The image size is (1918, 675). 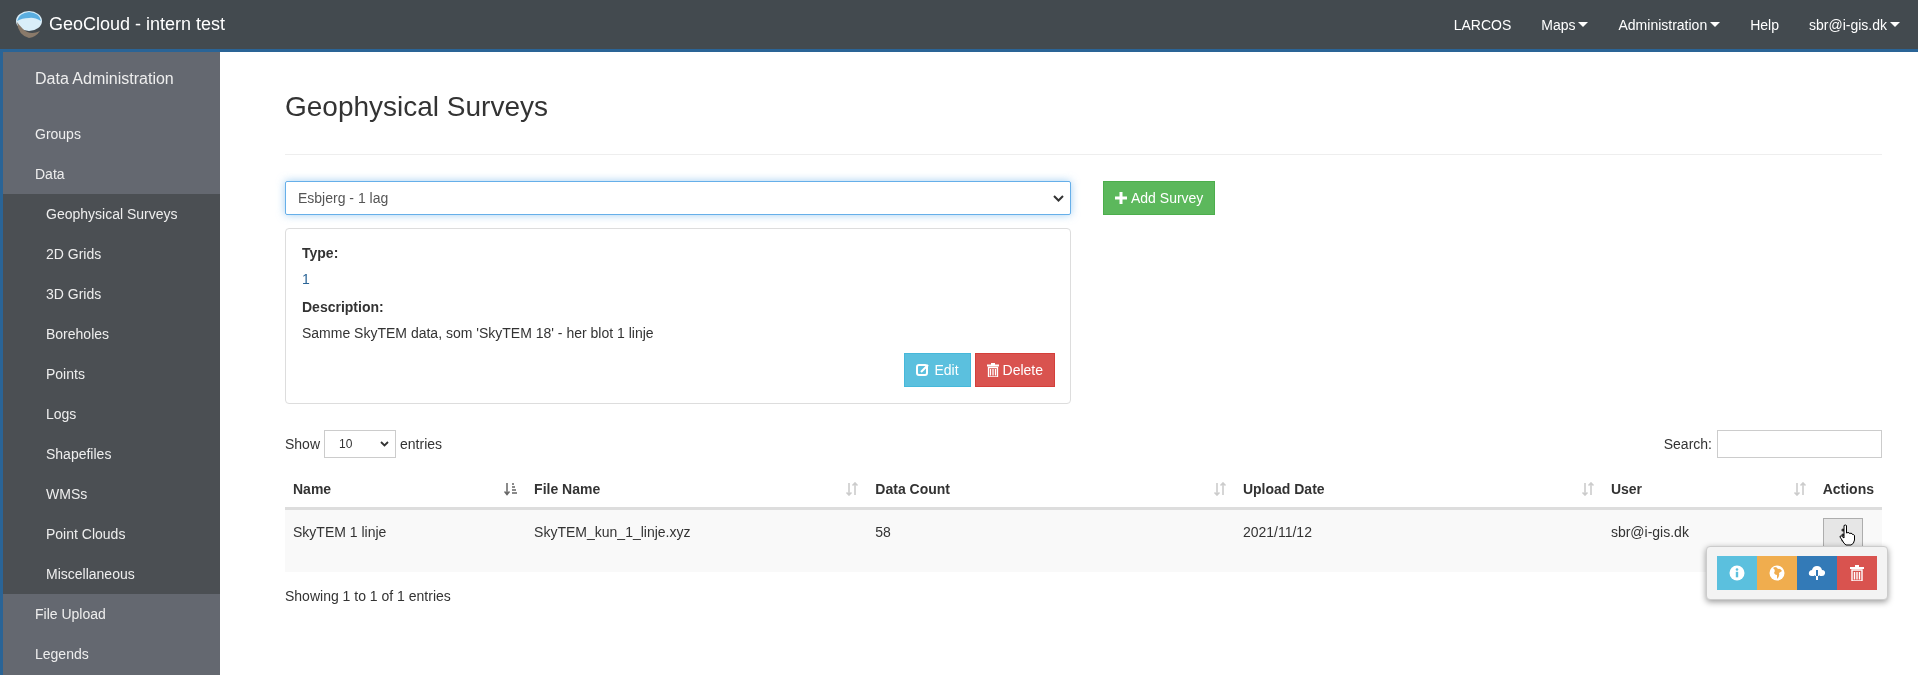 I want to click on trash-action-button, so click(x=1857, y=573).